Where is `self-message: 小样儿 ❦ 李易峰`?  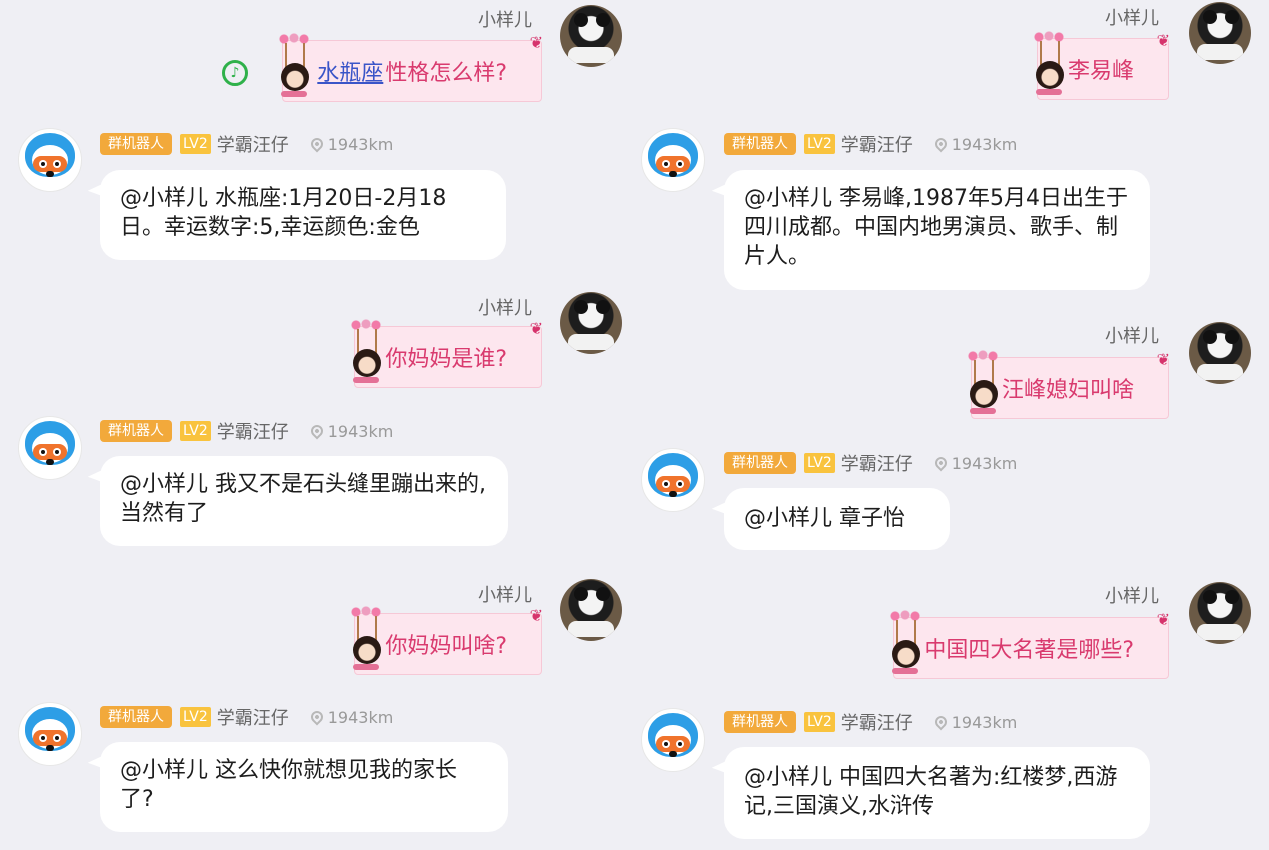
self-message: 小样儿 ❦ 李易峰 is located at coordinates (942, 55).